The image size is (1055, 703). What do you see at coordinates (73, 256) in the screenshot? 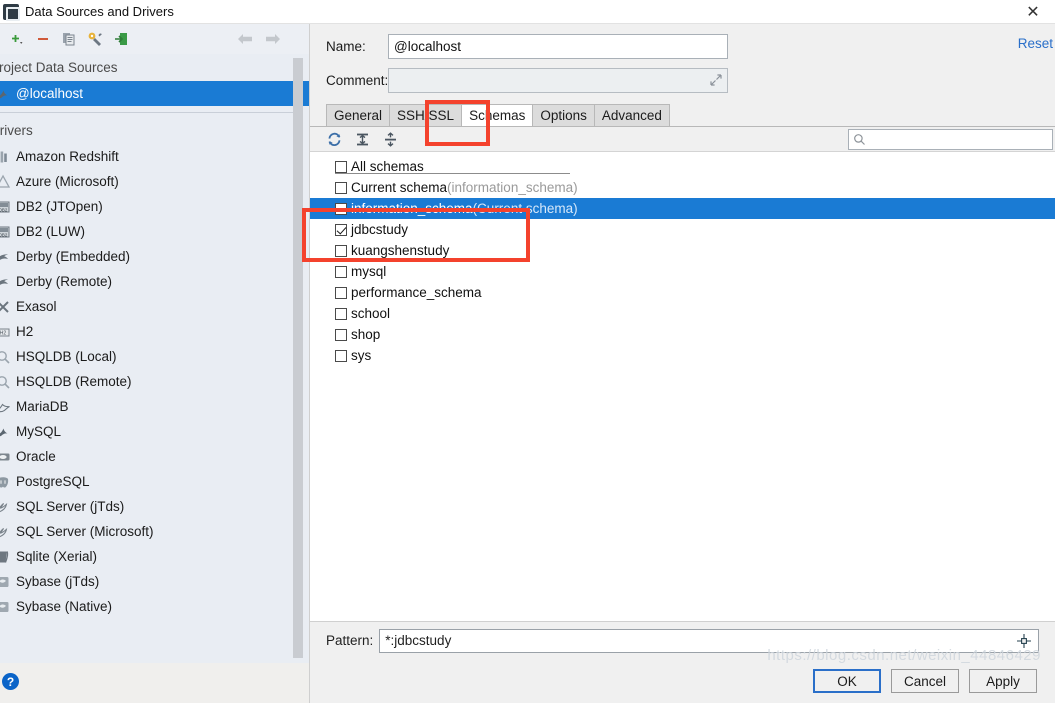
I see `sidebar-item-label: Derby (Embedded)` at bounding box center [73, 256].